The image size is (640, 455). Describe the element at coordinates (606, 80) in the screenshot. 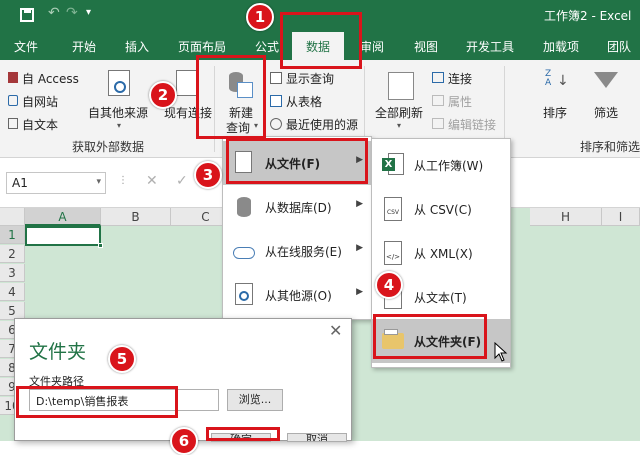

I see `filter-icon` at that location.